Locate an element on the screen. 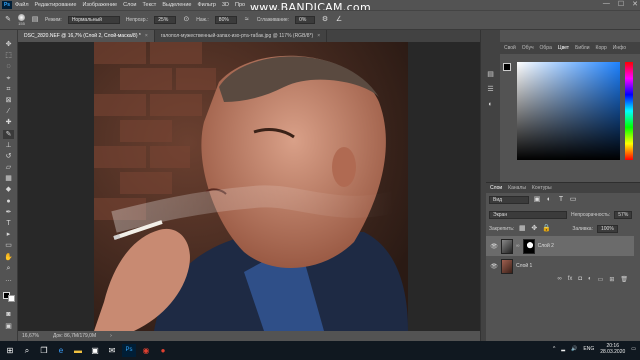 This screenshot has width=640, height=360. new-layer-icon: ⊞ is located at coordinates (611, 281).